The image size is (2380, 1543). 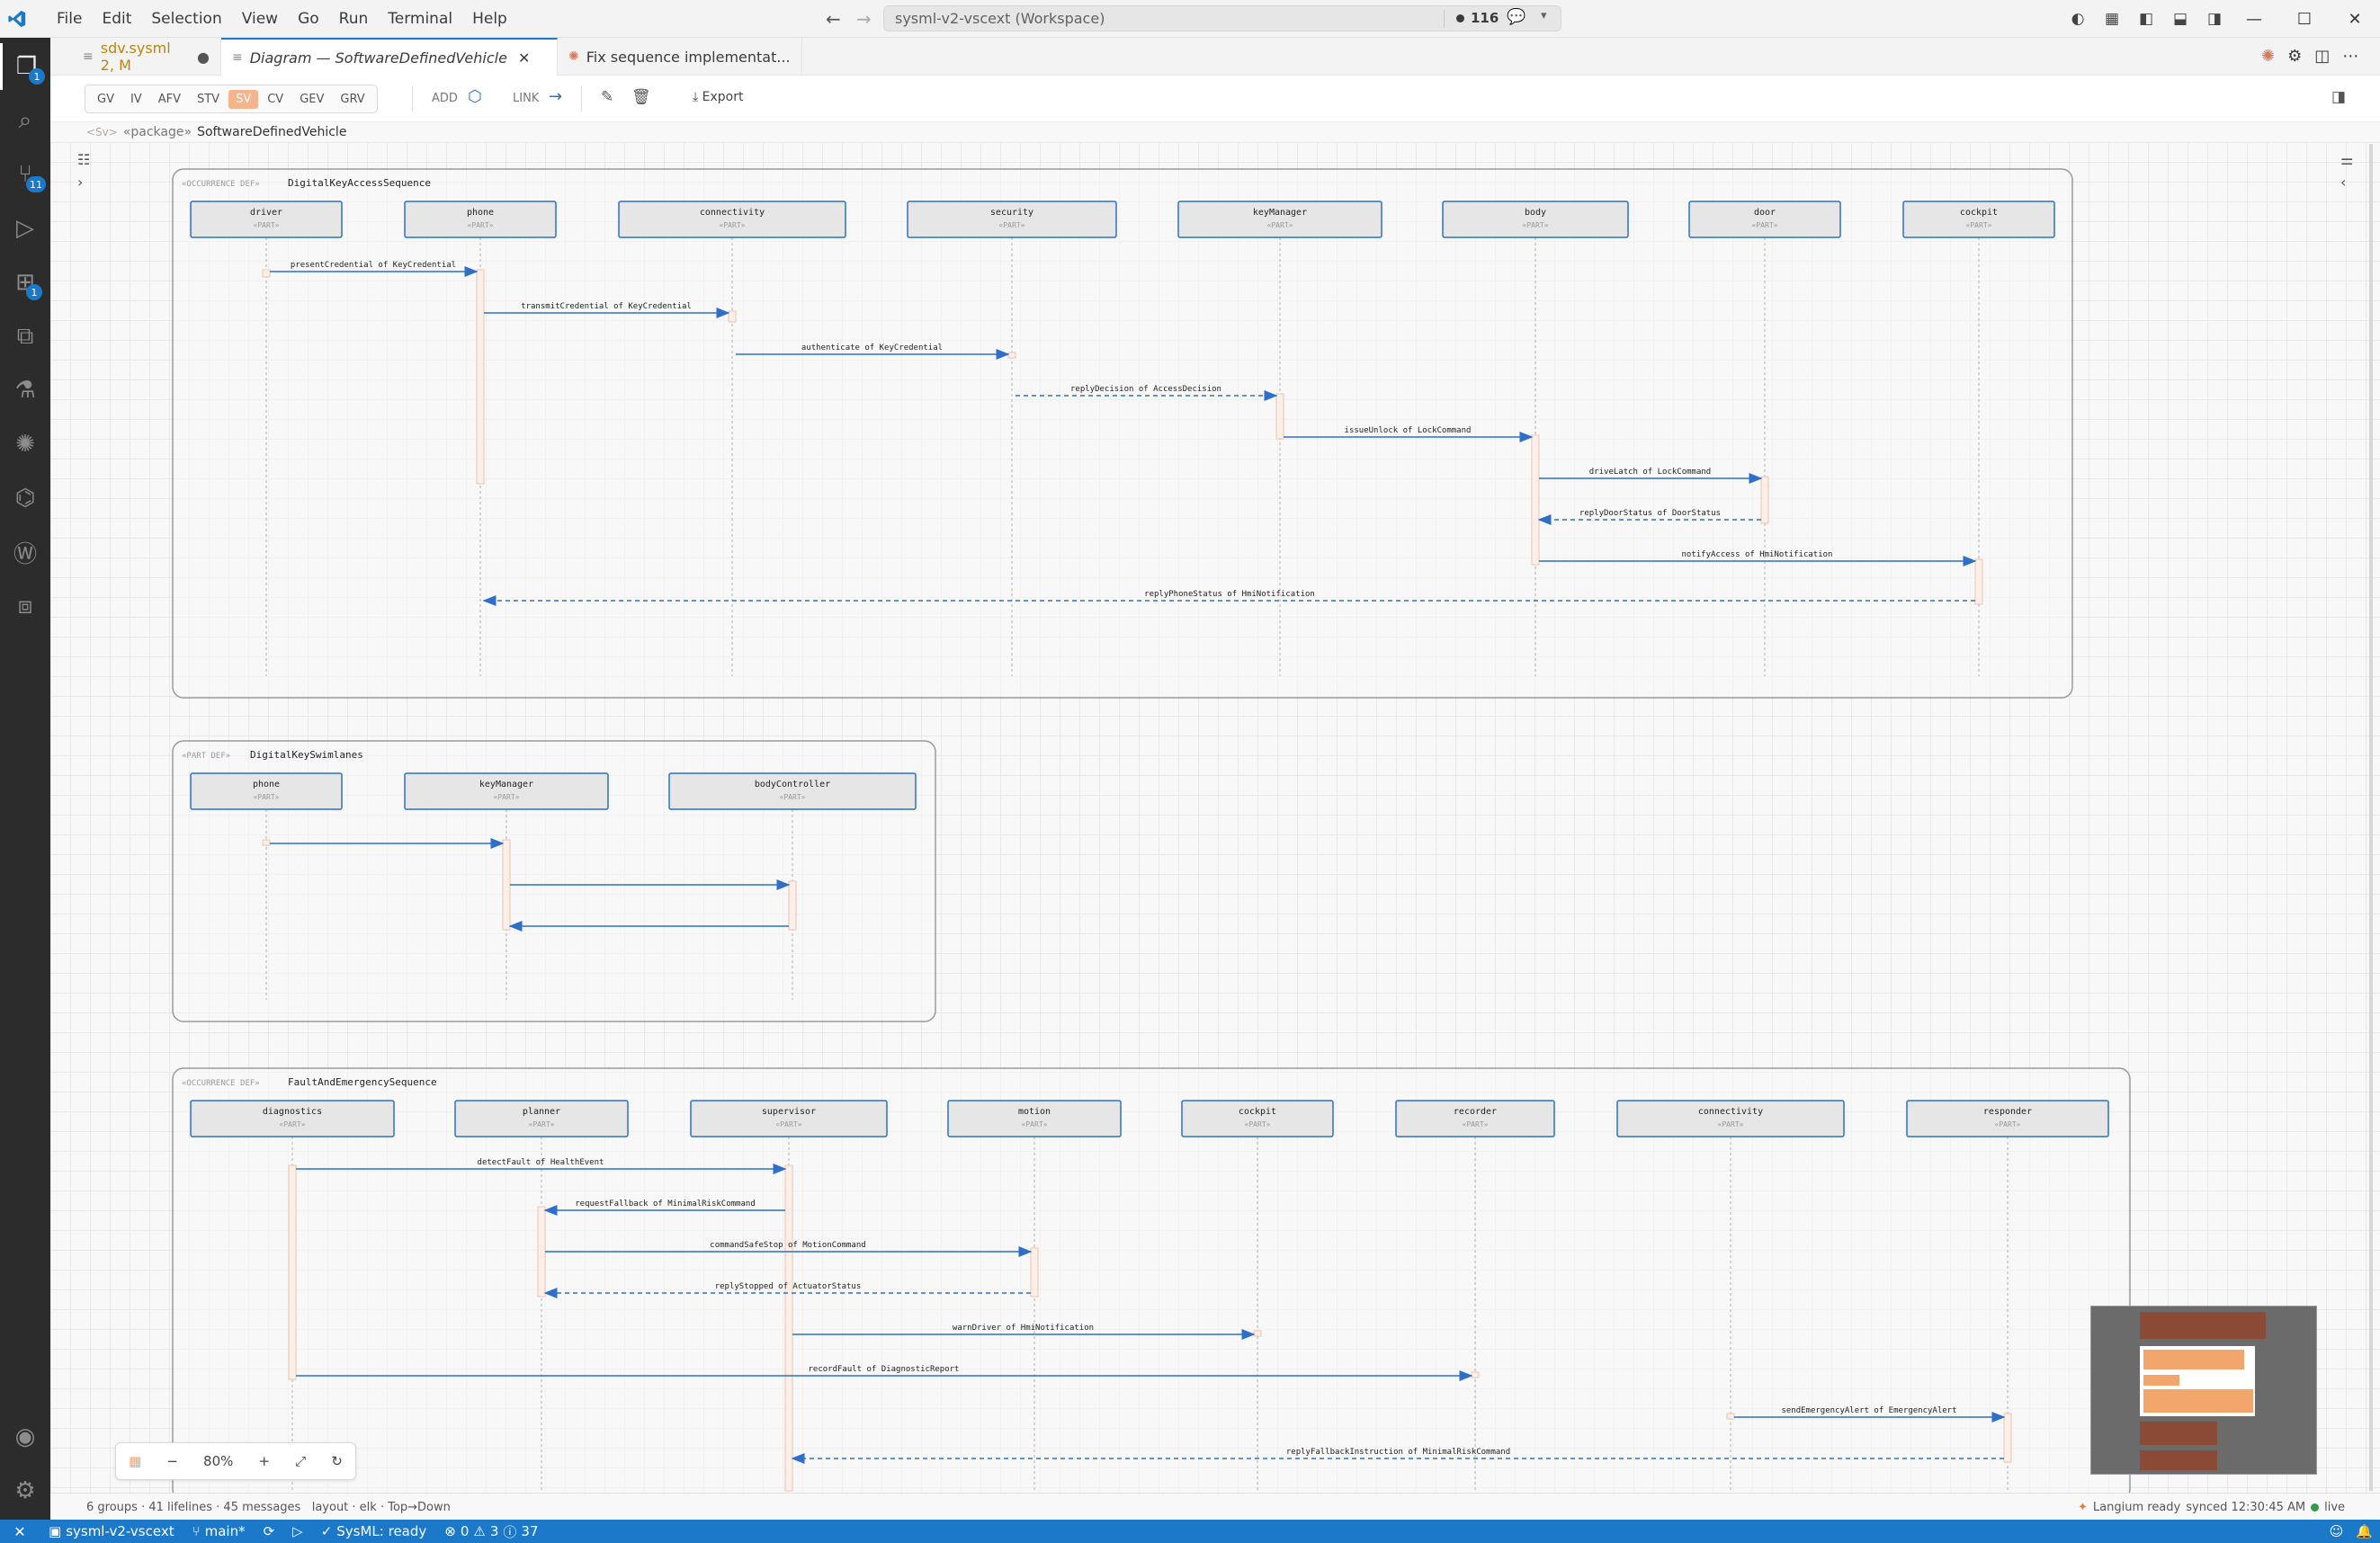 I want to click on group-name: DigitalKeySwimlanes, so click(x=306, y=755).